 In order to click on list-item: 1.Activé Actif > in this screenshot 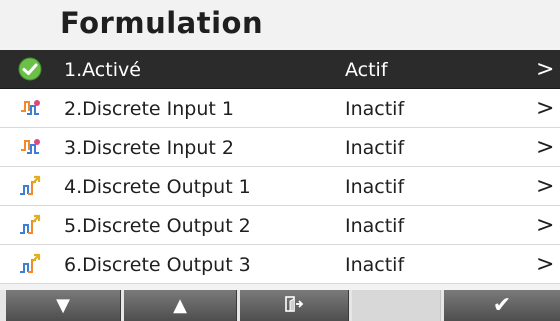, I will do `click(280, 69)`.